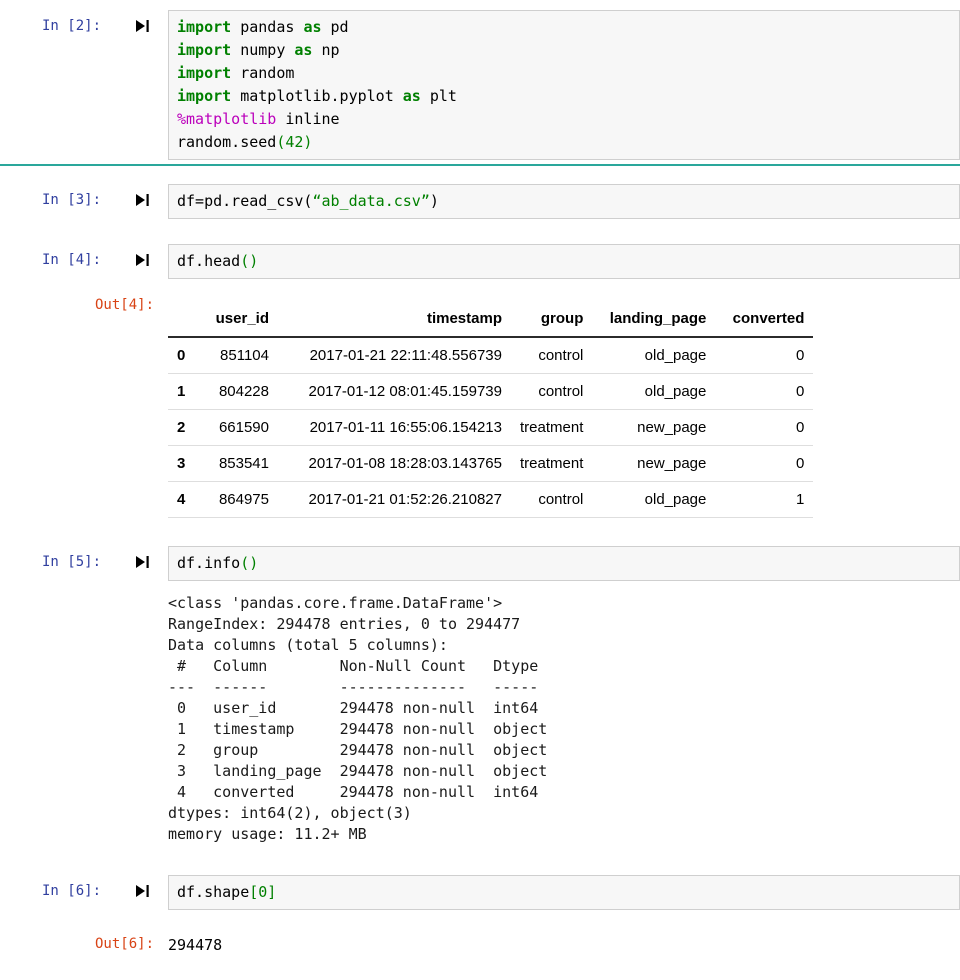 This screenshot has height=980, width=960. I want to click on table-cell: 851104, so click(238, 355).